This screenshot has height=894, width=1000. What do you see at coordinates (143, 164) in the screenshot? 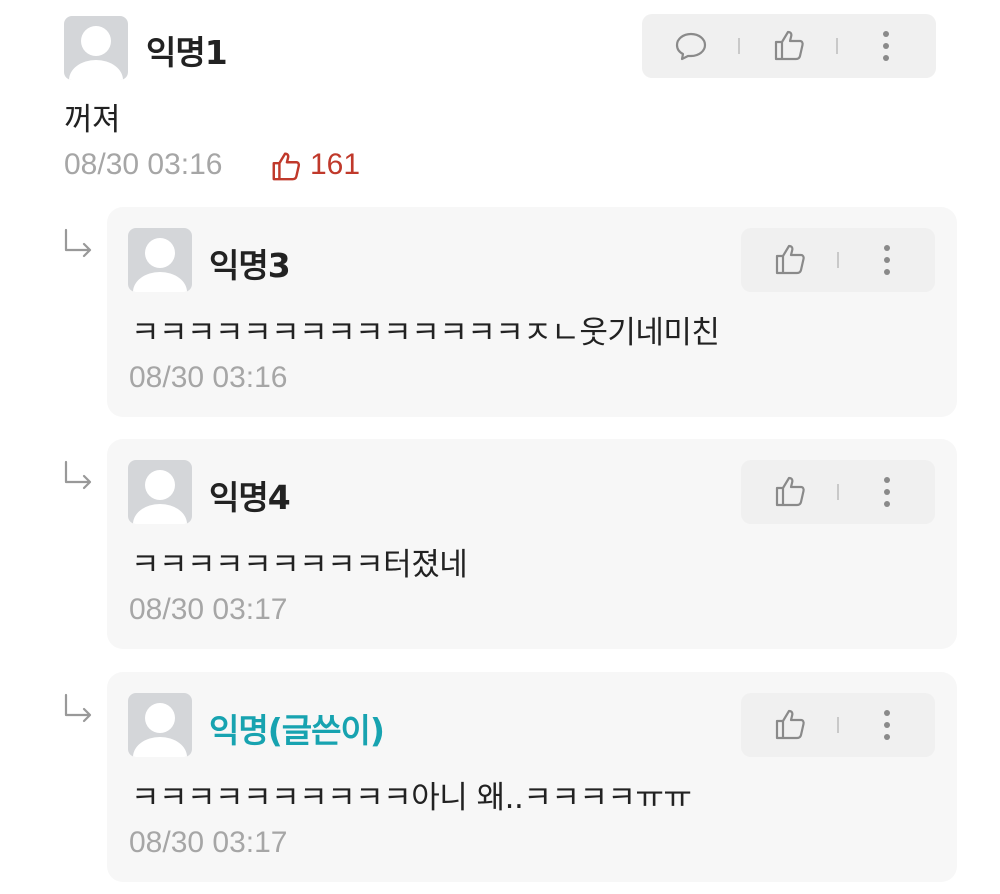
I see `comment-timestamp: 08/30 03:16` at bounding box center [143, 164].